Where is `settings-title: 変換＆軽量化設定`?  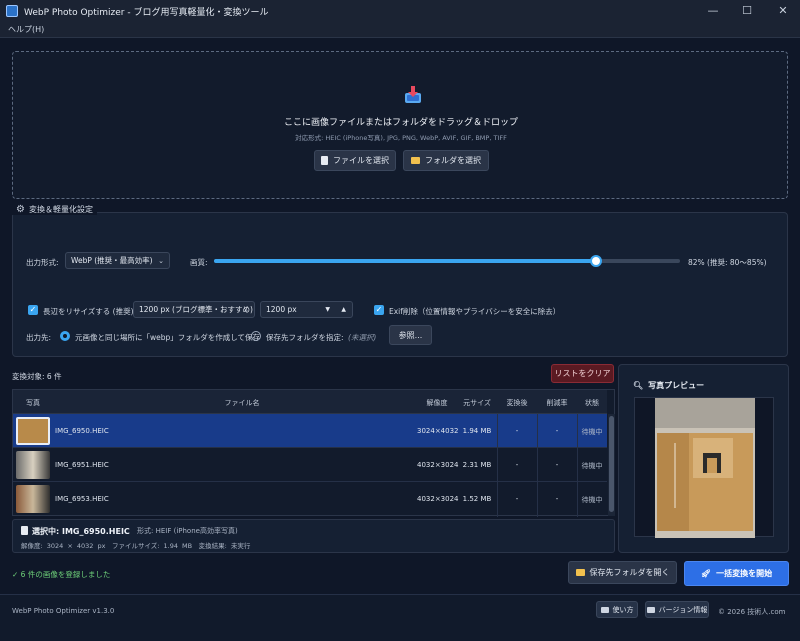
settings-title: 変換＆軽量化設定 is located at coordinates (60, 209).